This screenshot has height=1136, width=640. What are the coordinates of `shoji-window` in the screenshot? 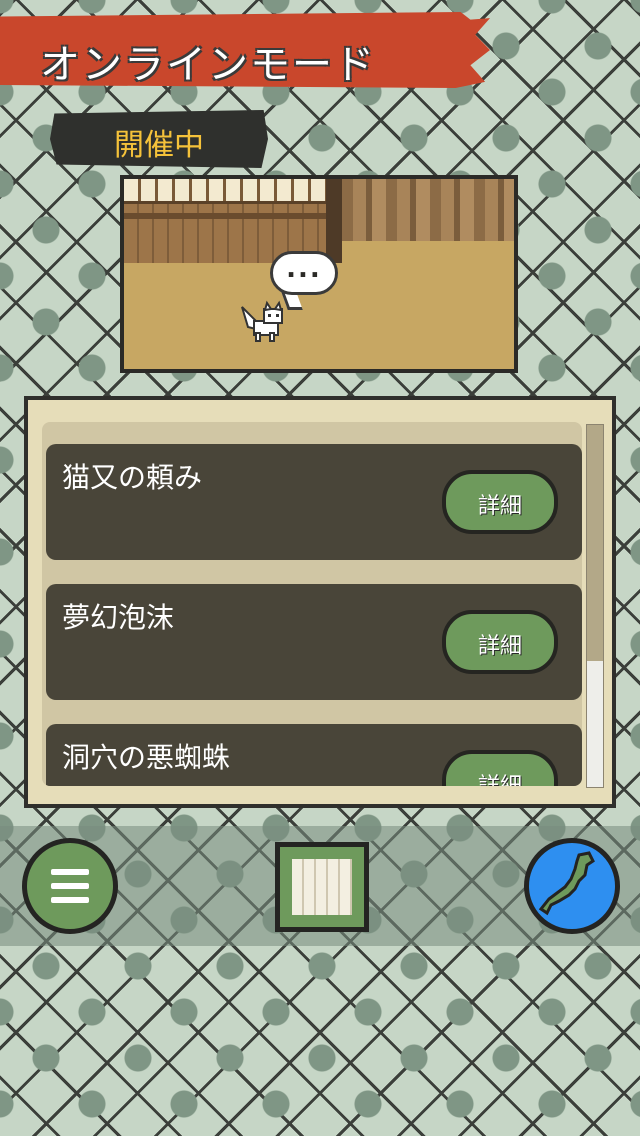 It's located at (225, 191).